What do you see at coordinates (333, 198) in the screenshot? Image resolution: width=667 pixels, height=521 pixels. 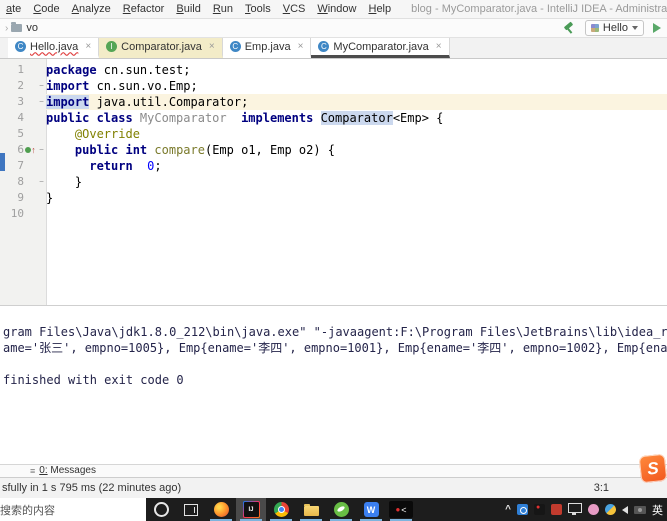 I see `code-line-9: 9}` at bounding box center [333, 198].